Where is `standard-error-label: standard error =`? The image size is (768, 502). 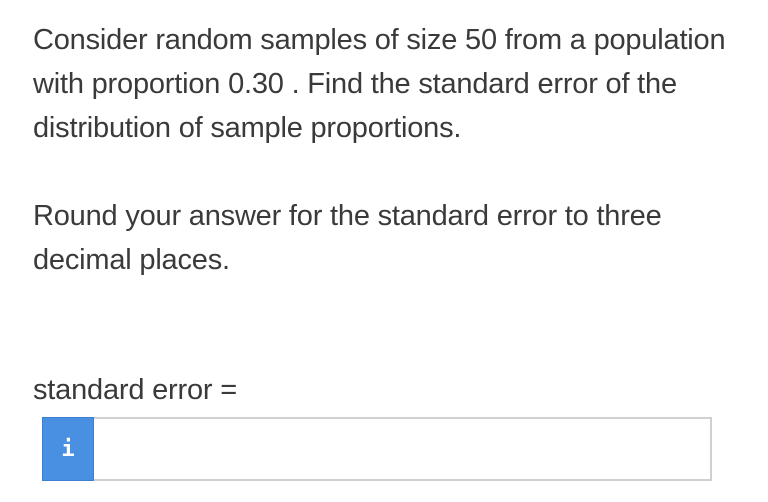
standard-error-label: standard error = is located at coordinates (135, 390).